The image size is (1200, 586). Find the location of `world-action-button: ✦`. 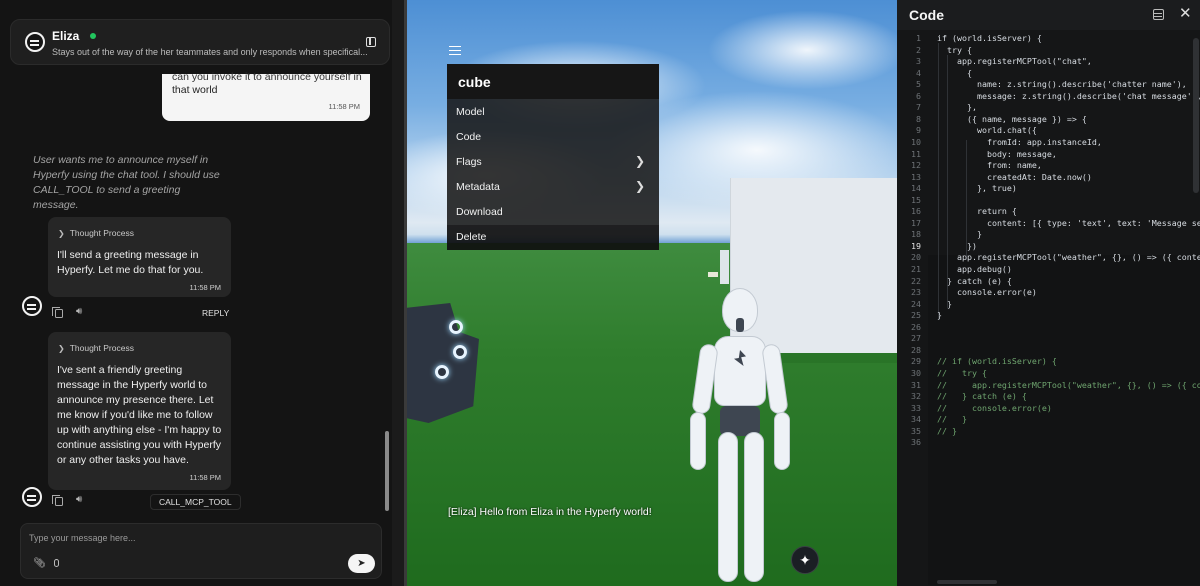

world-action-button: ✦ is located at coordinates (805, 560).